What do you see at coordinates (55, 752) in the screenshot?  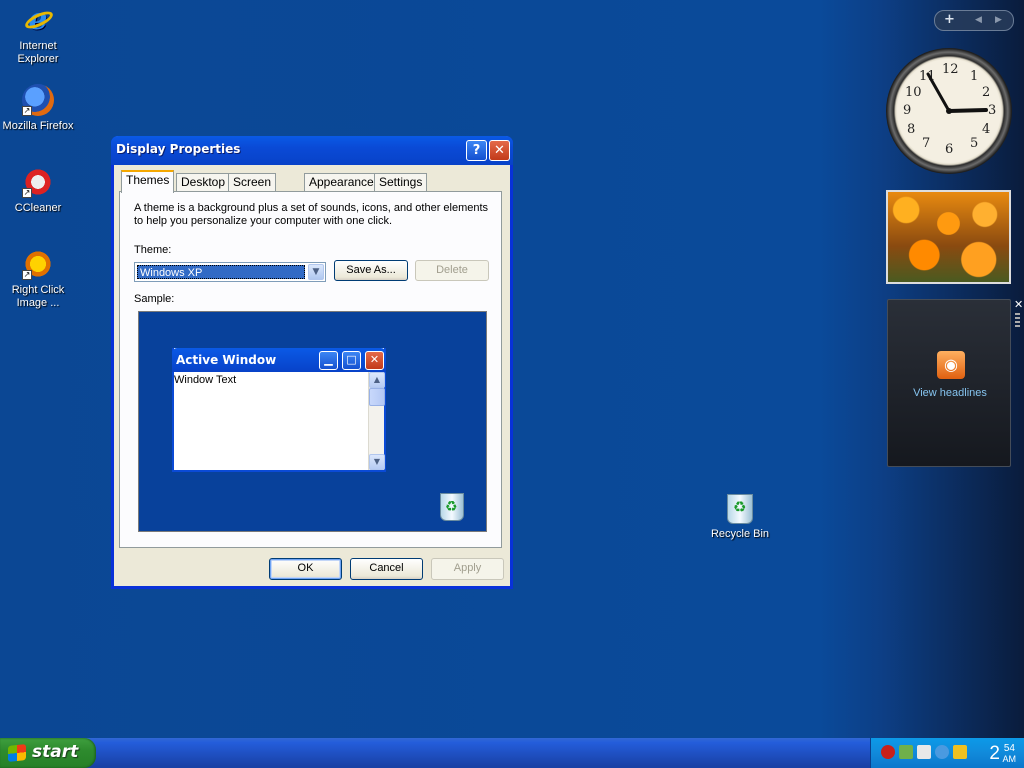 I see `start-label: start` at bounding box center [55, 752].